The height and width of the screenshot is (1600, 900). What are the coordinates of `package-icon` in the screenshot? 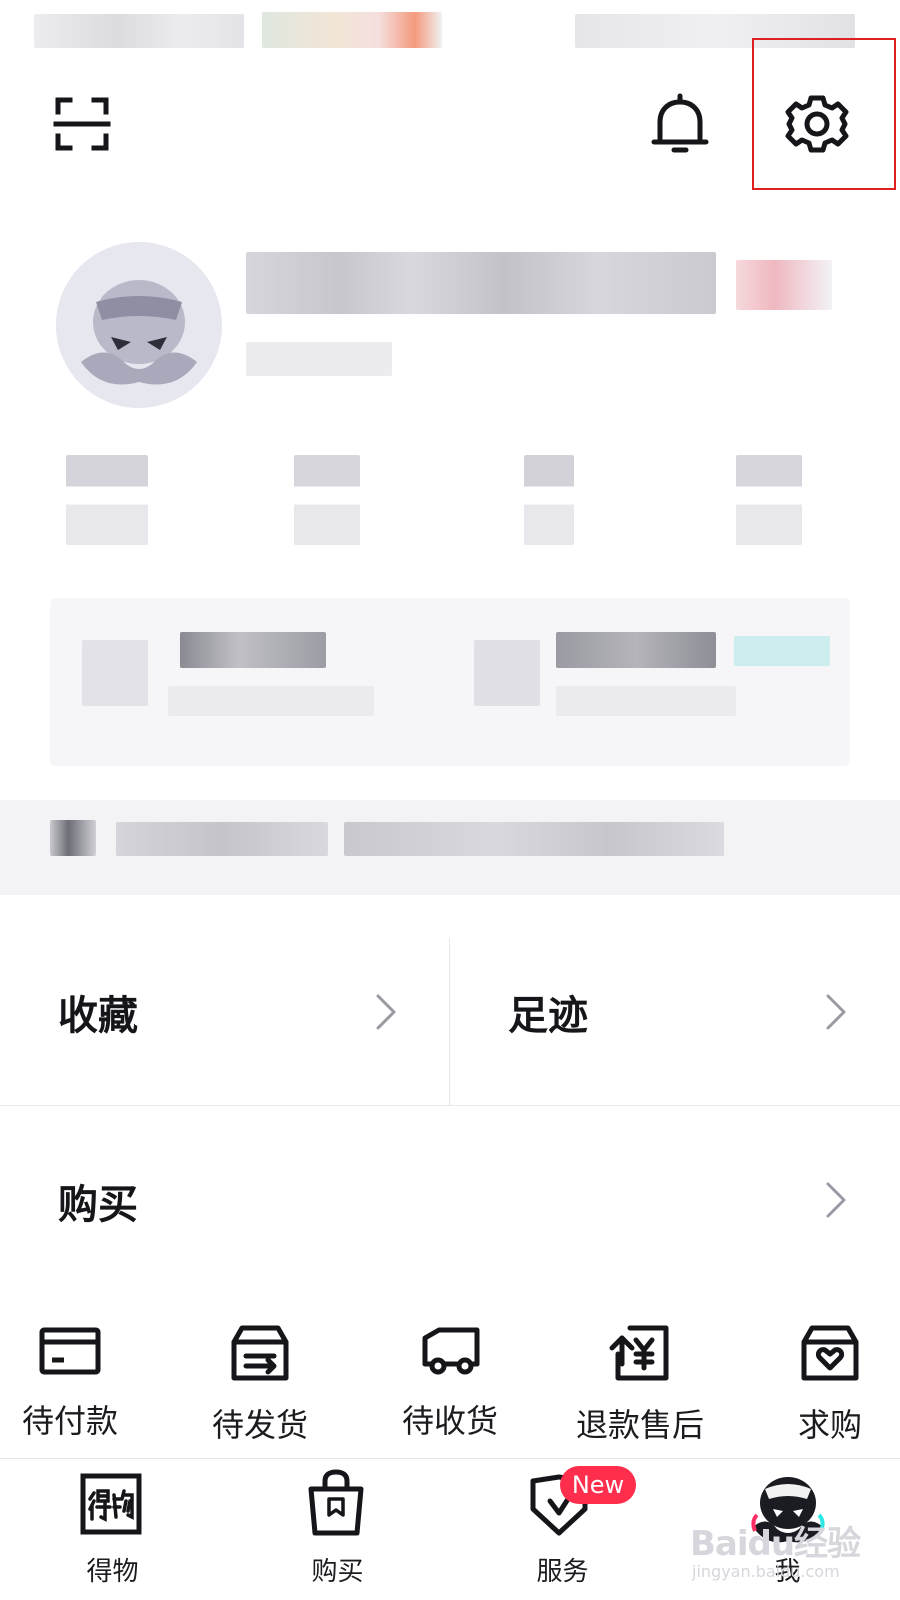 It's located at (260, 1353).